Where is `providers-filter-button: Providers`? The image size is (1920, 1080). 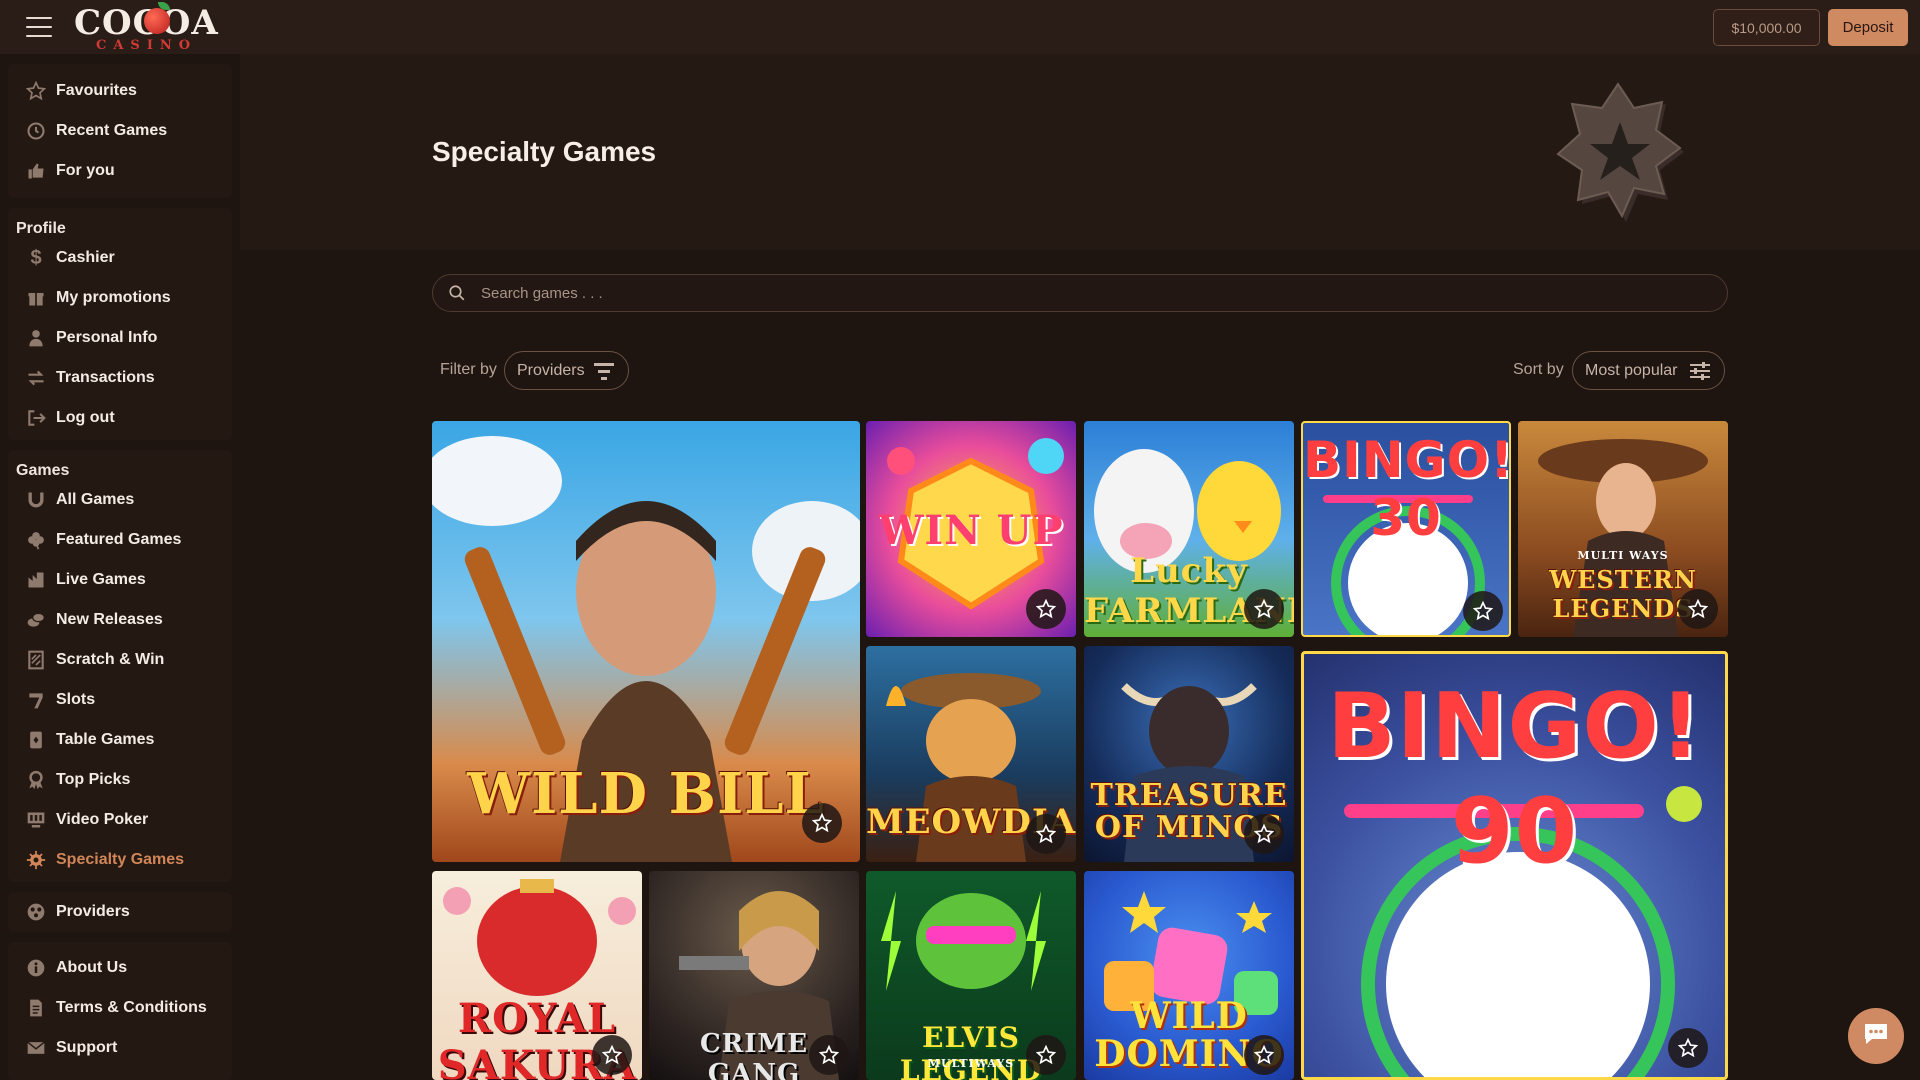
providers-filter-button: Providers is located at coordinates (566, 370).